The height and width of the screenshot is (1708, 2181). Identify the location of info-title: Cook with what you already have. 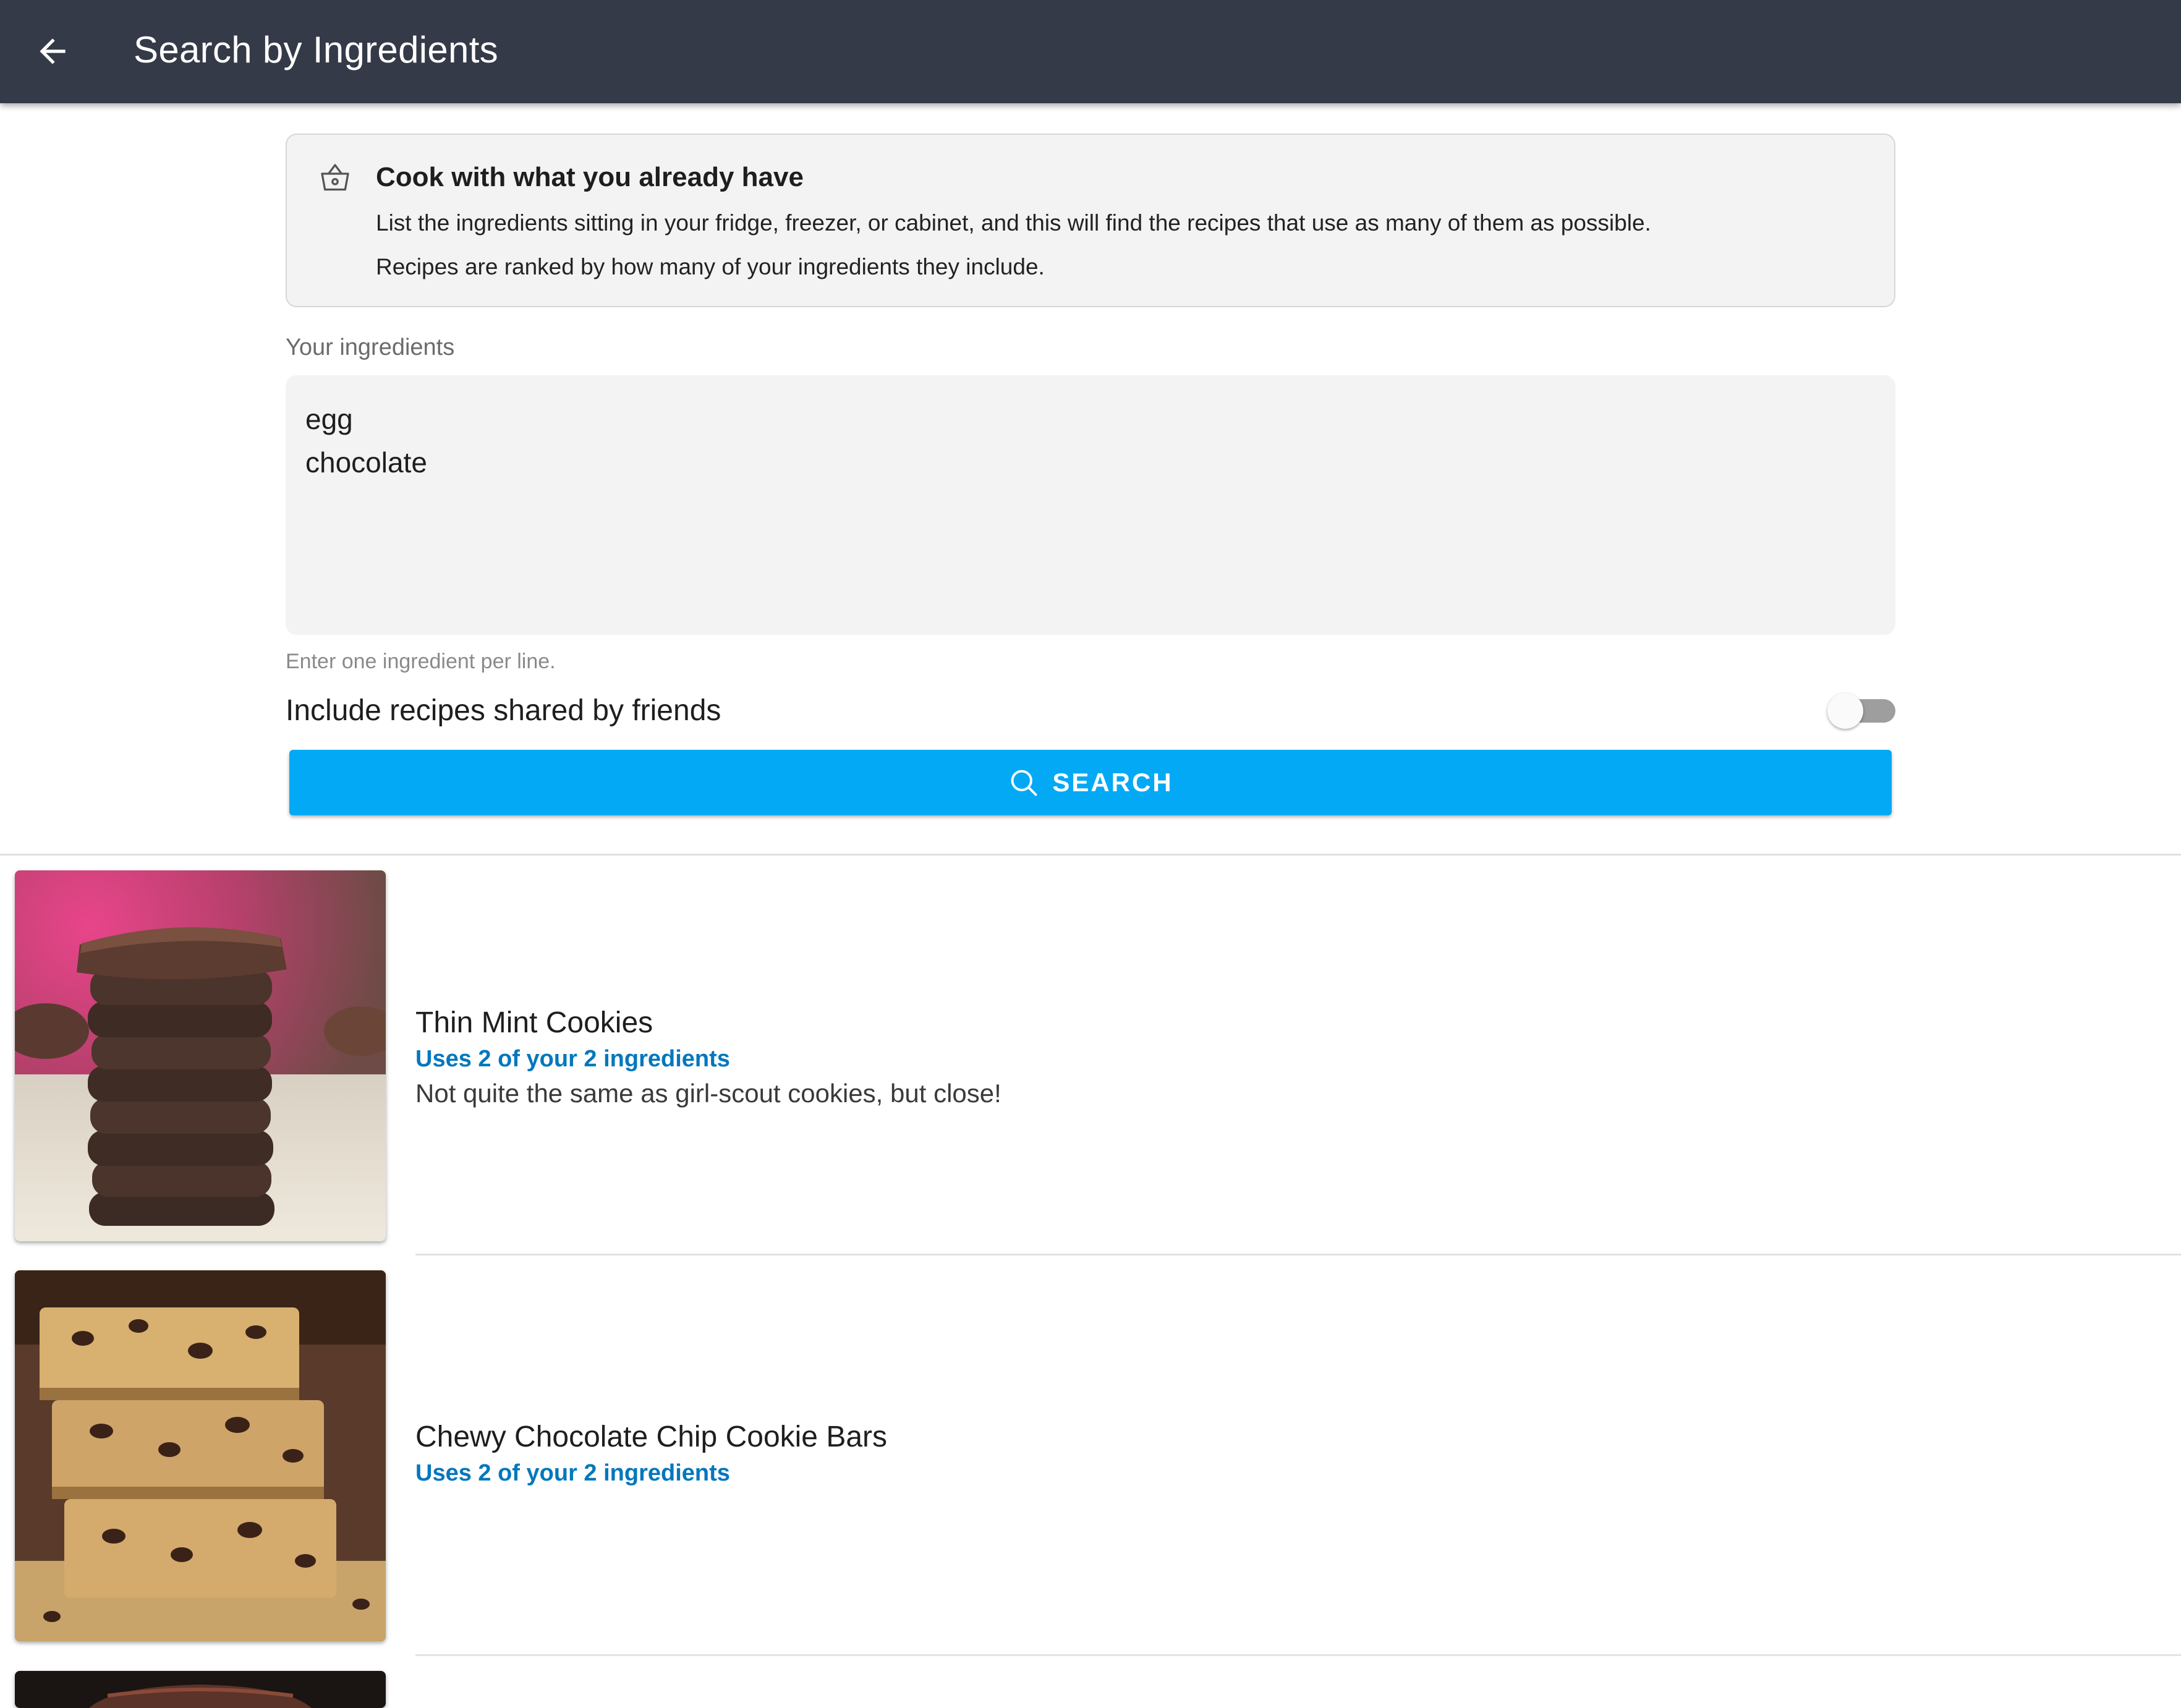
(590, 177).